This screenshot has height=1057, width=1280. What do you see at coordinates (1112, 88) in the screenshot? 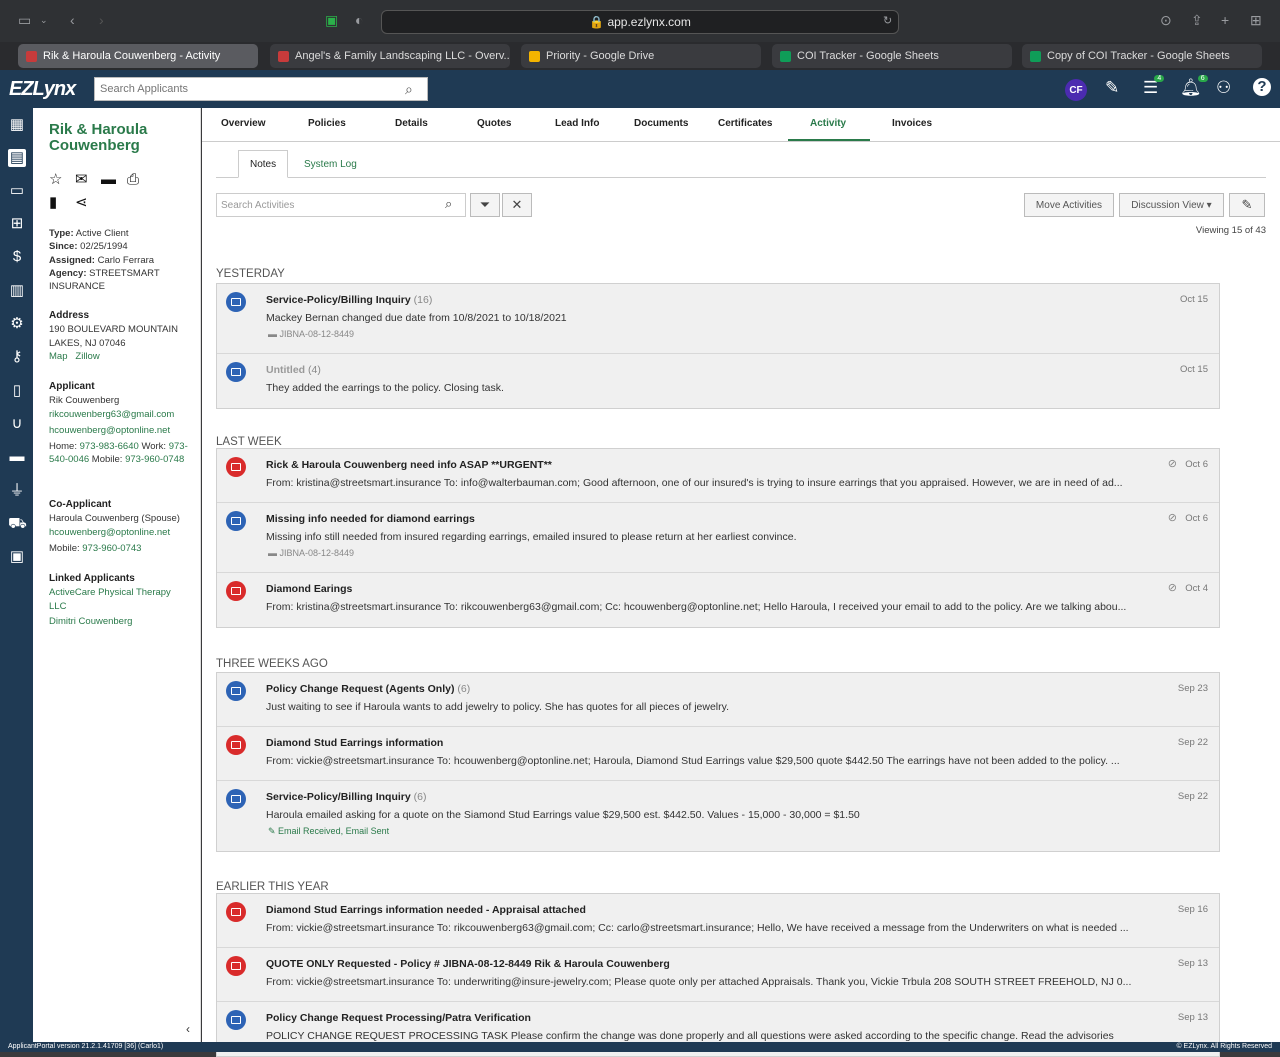
I see `magic-wand-icon: ✎` at bounding box center [1112, 88].